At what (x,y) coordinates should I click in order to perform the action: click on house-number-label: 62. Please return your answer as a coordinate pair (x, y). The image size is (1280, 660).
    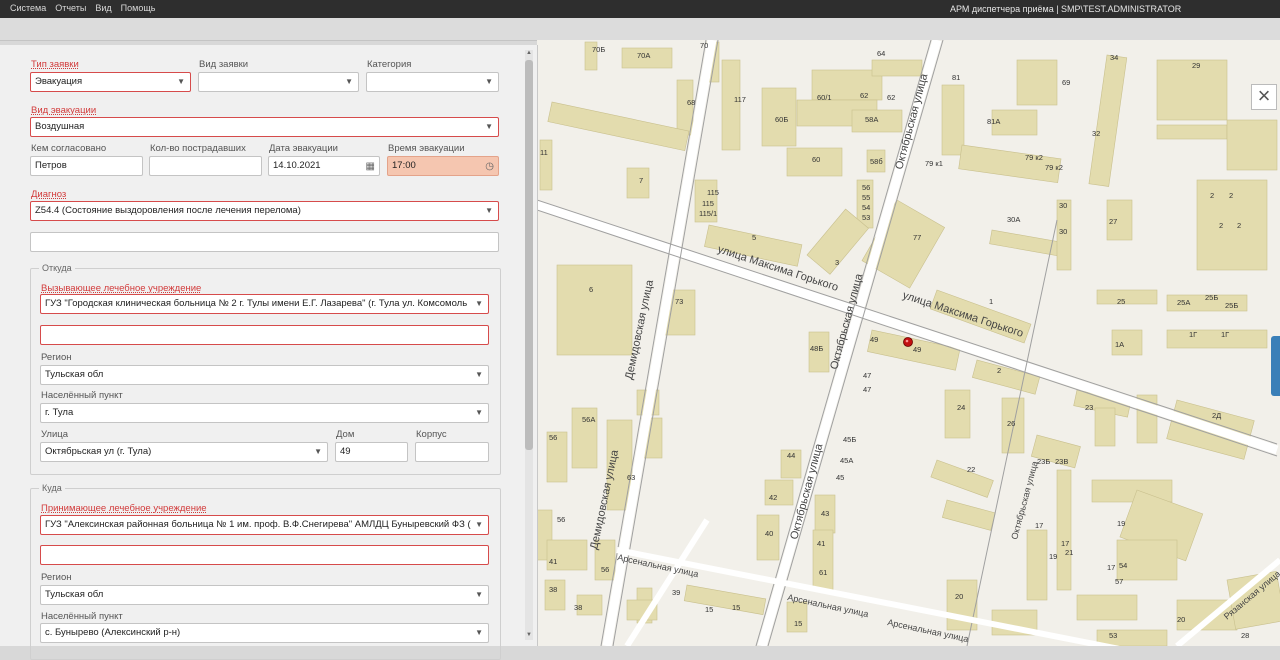
    Looking at the image, I should click on (864, 95).